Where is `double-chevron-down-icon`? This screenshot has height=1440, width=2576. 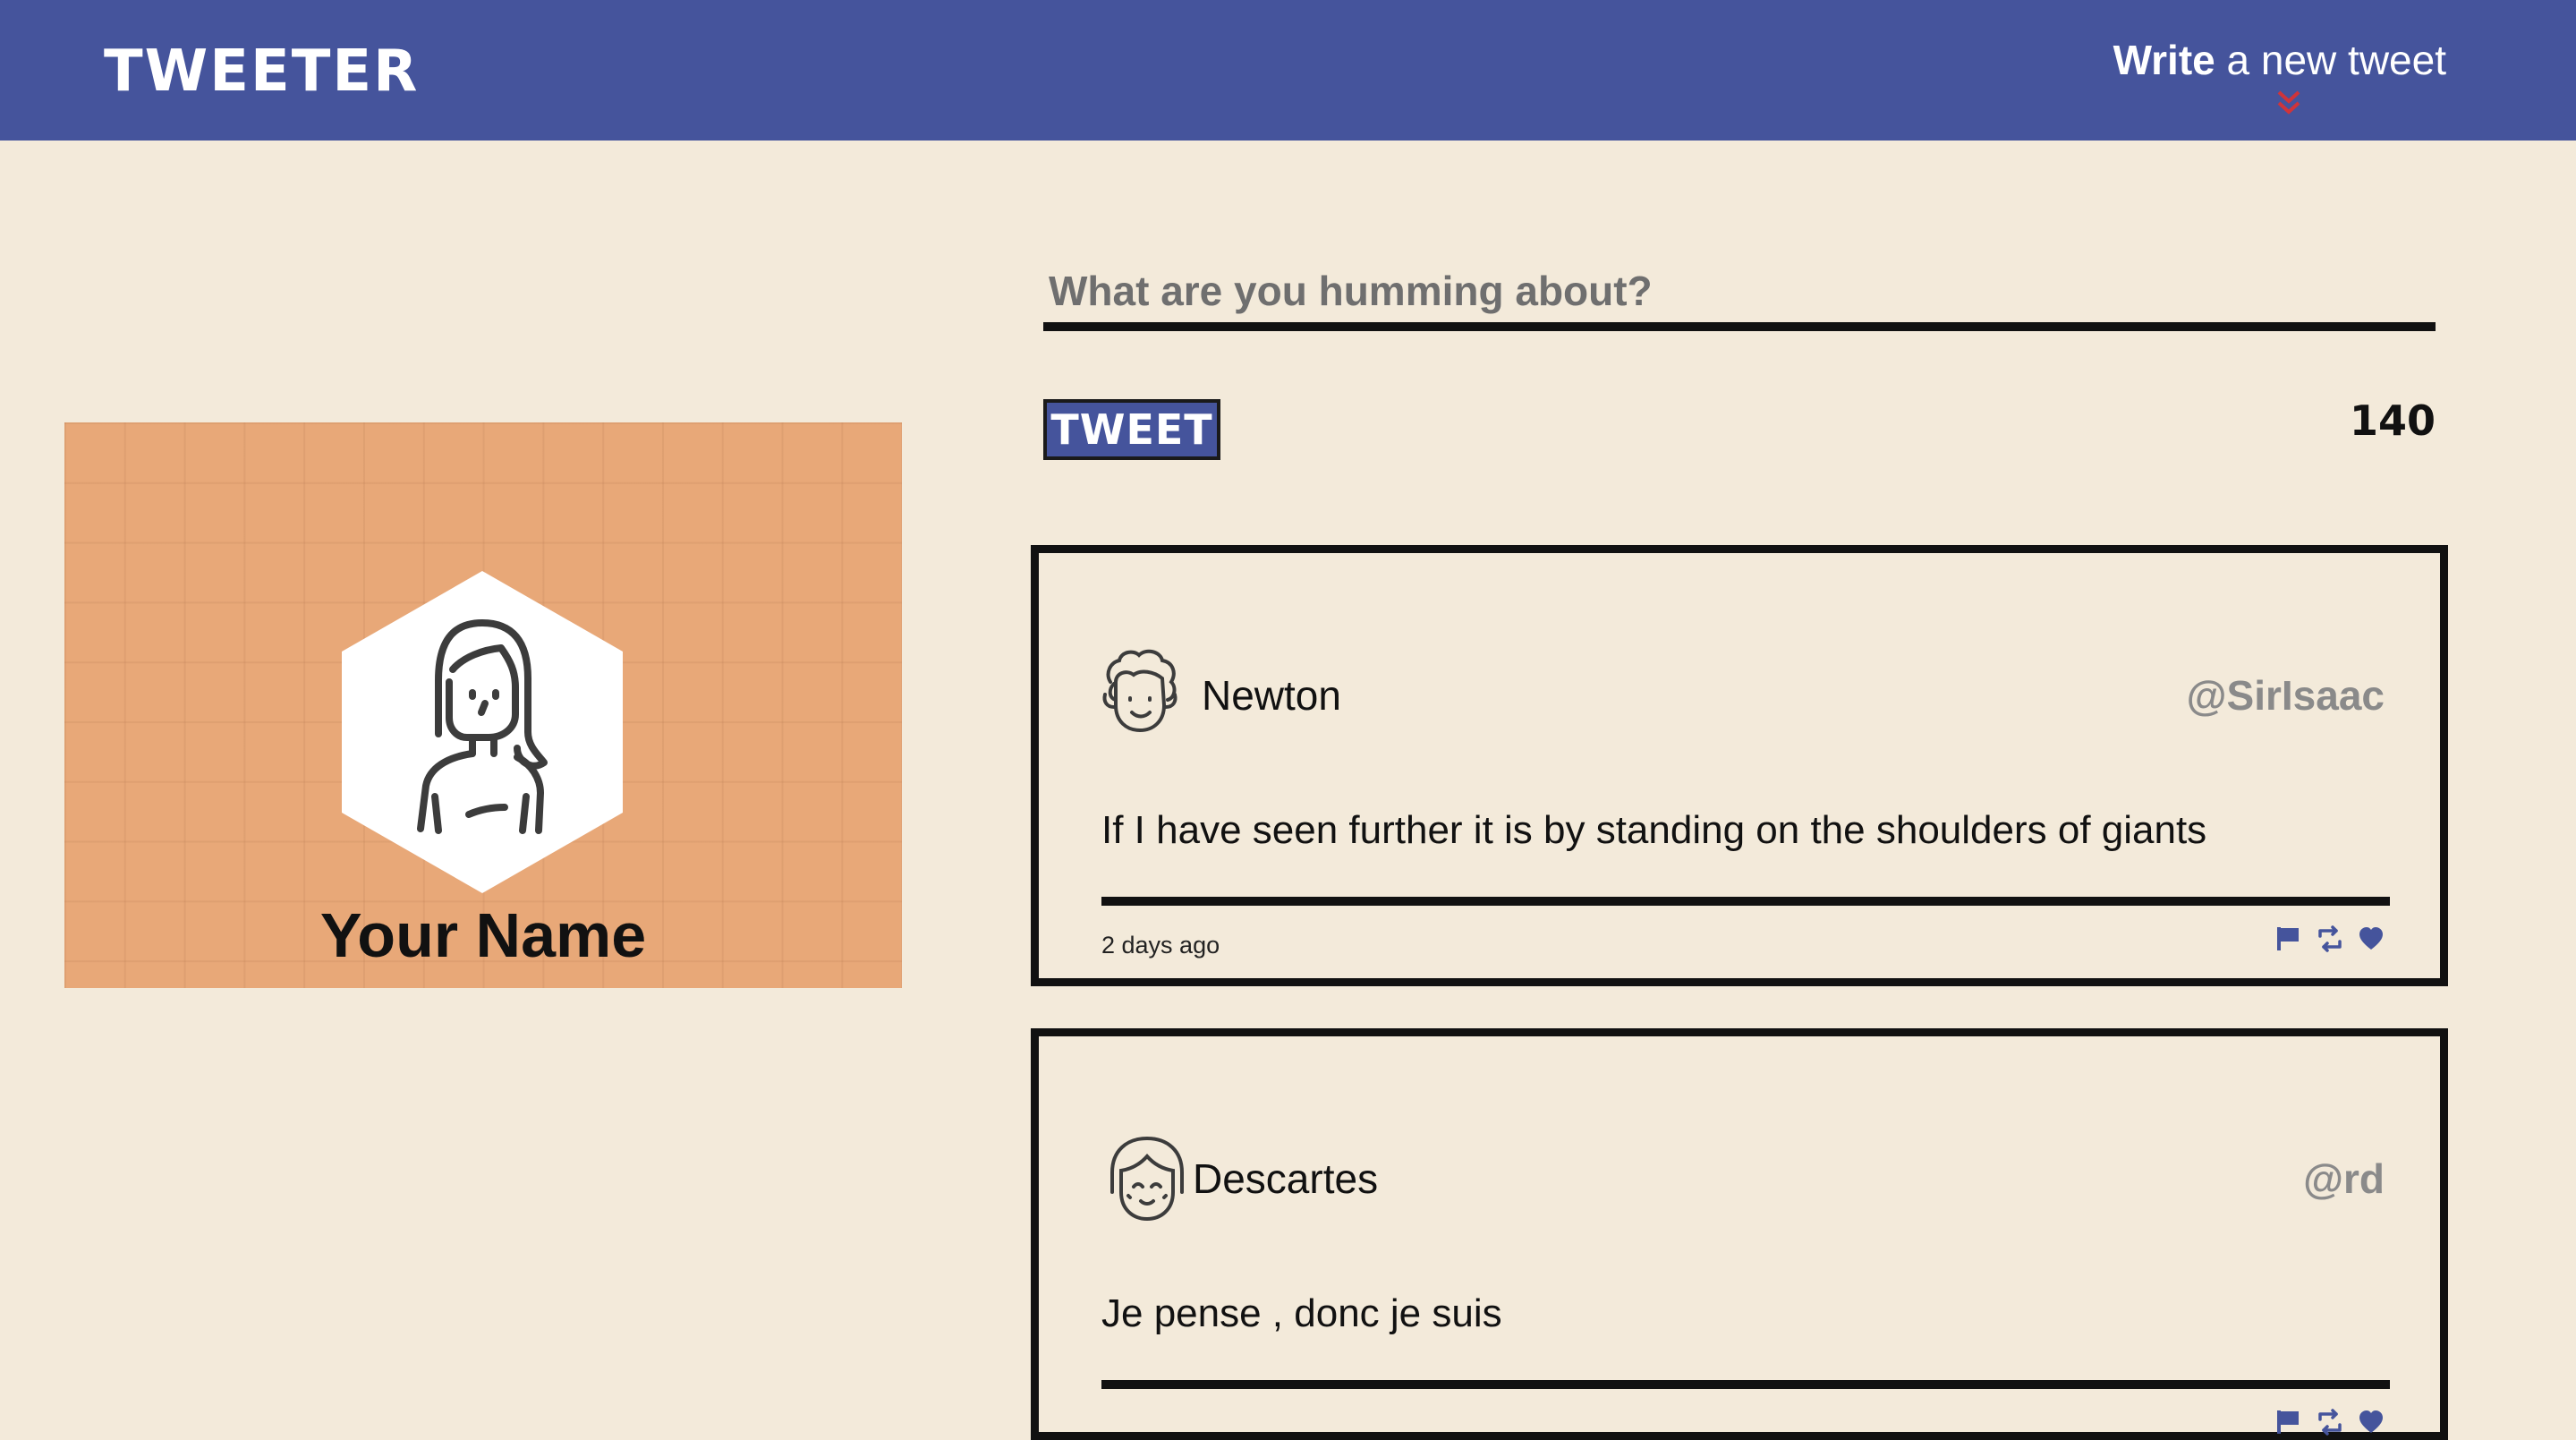
double-chevron-down-icon is located at coordinates (2289, 104).